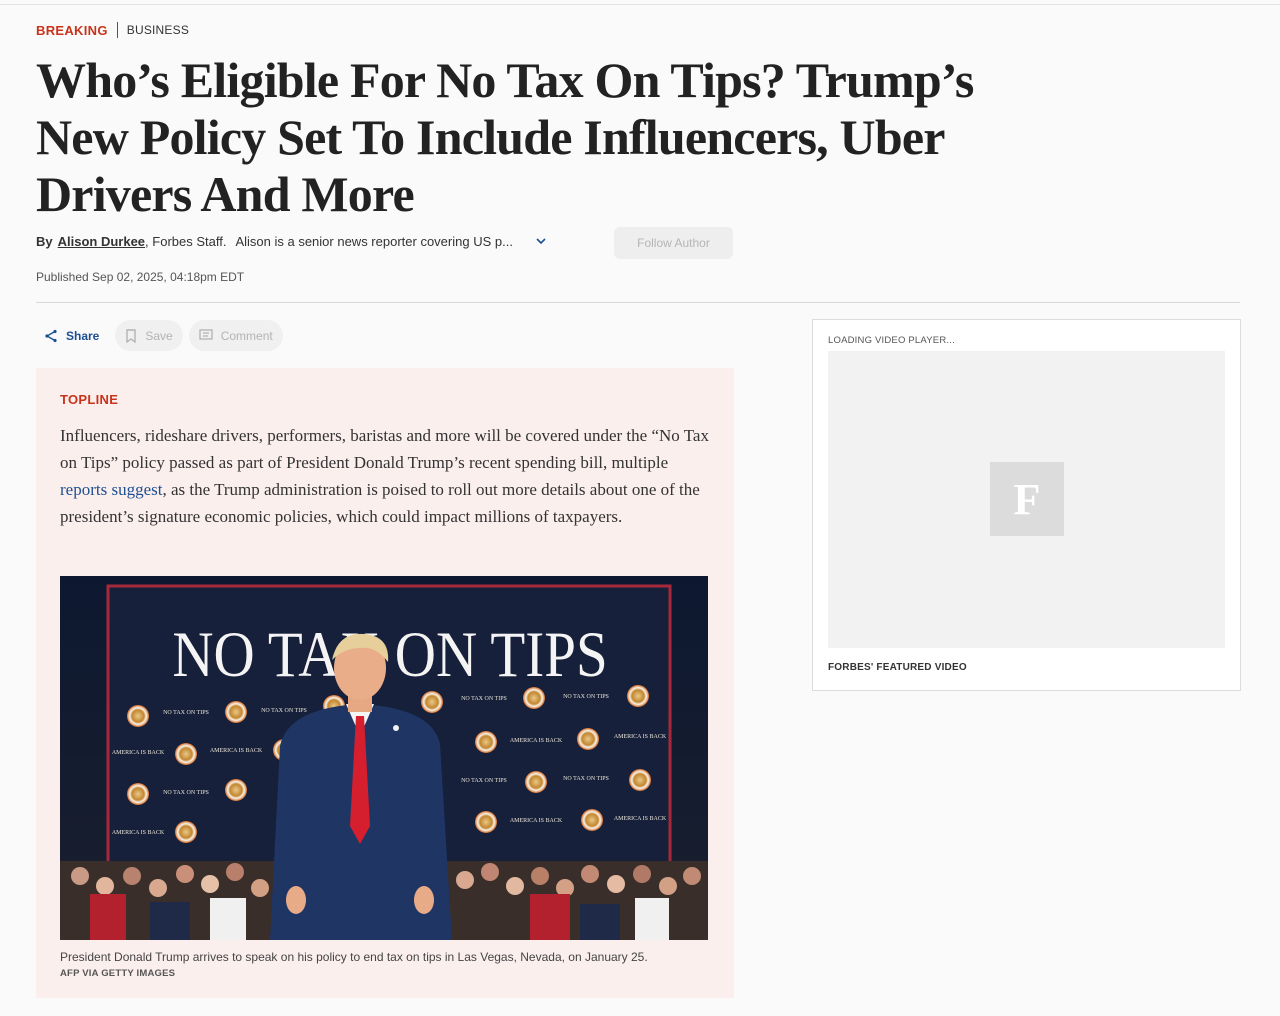  I want to click on share-button: Share, so click(72, 335).